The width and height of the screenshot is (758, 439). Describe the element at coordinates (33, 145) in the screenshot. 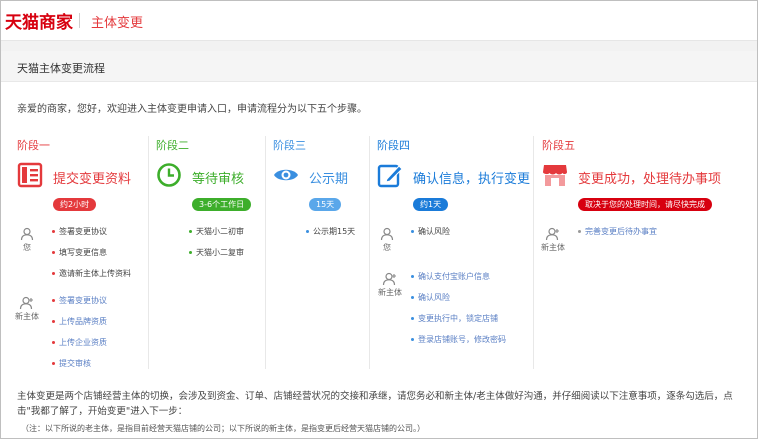

I see `stage-1-label: 阶段一` at that location.